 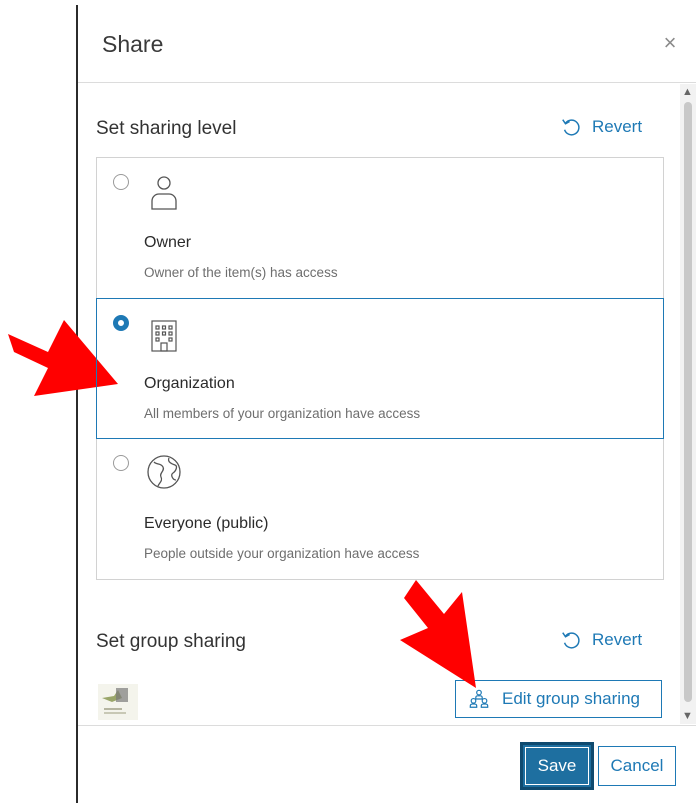 I want to click on save-button: Save, so click(x=557, y=766).